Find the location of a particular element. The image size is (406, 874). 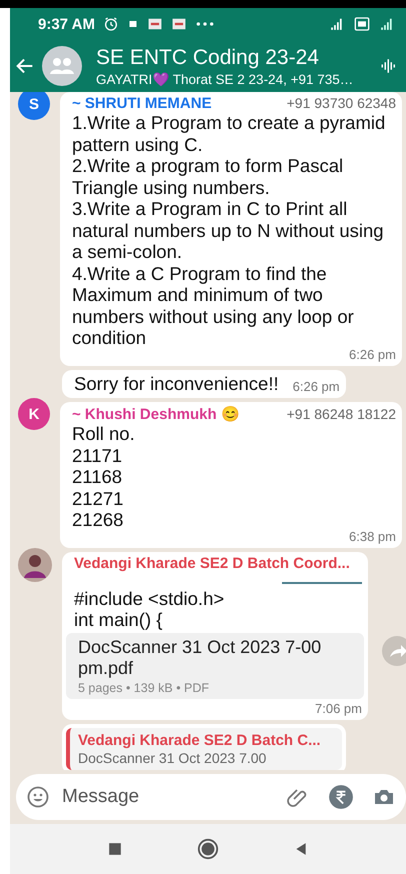

message-input-bar: Message is located at coordinates (211, 797).